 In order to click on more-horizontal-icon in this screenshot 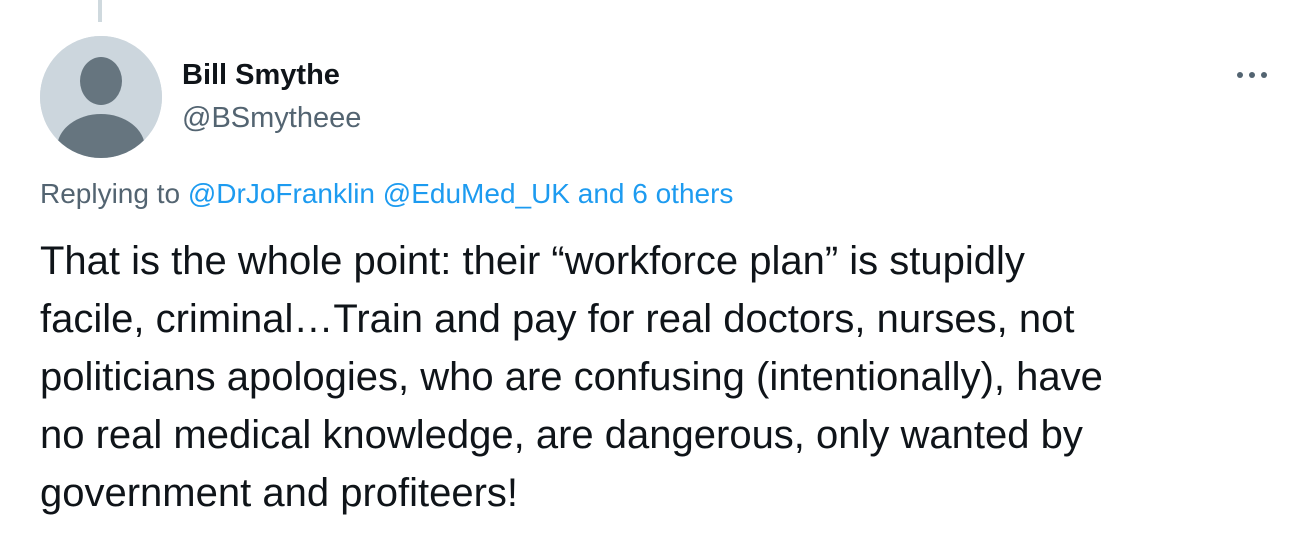, I will do `click(1252, 75)`.